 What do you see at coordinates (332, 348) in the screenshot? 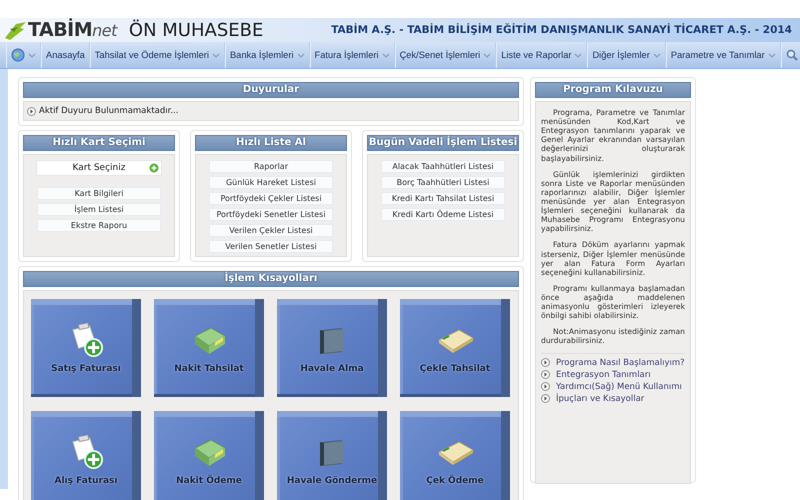
I see `shortcut-tile: Havale Alma` at bounding box center [332, 348].